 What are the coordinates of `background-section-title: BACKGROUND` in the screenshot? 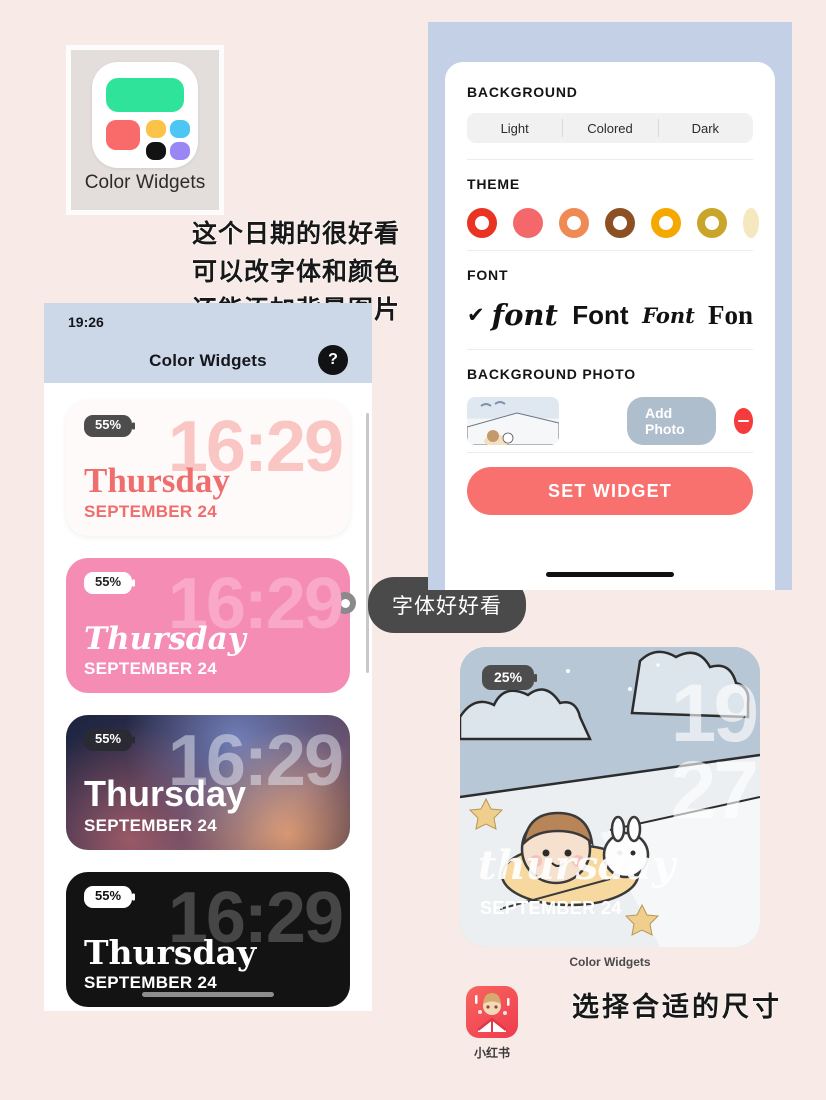 It's located at (522, 92).